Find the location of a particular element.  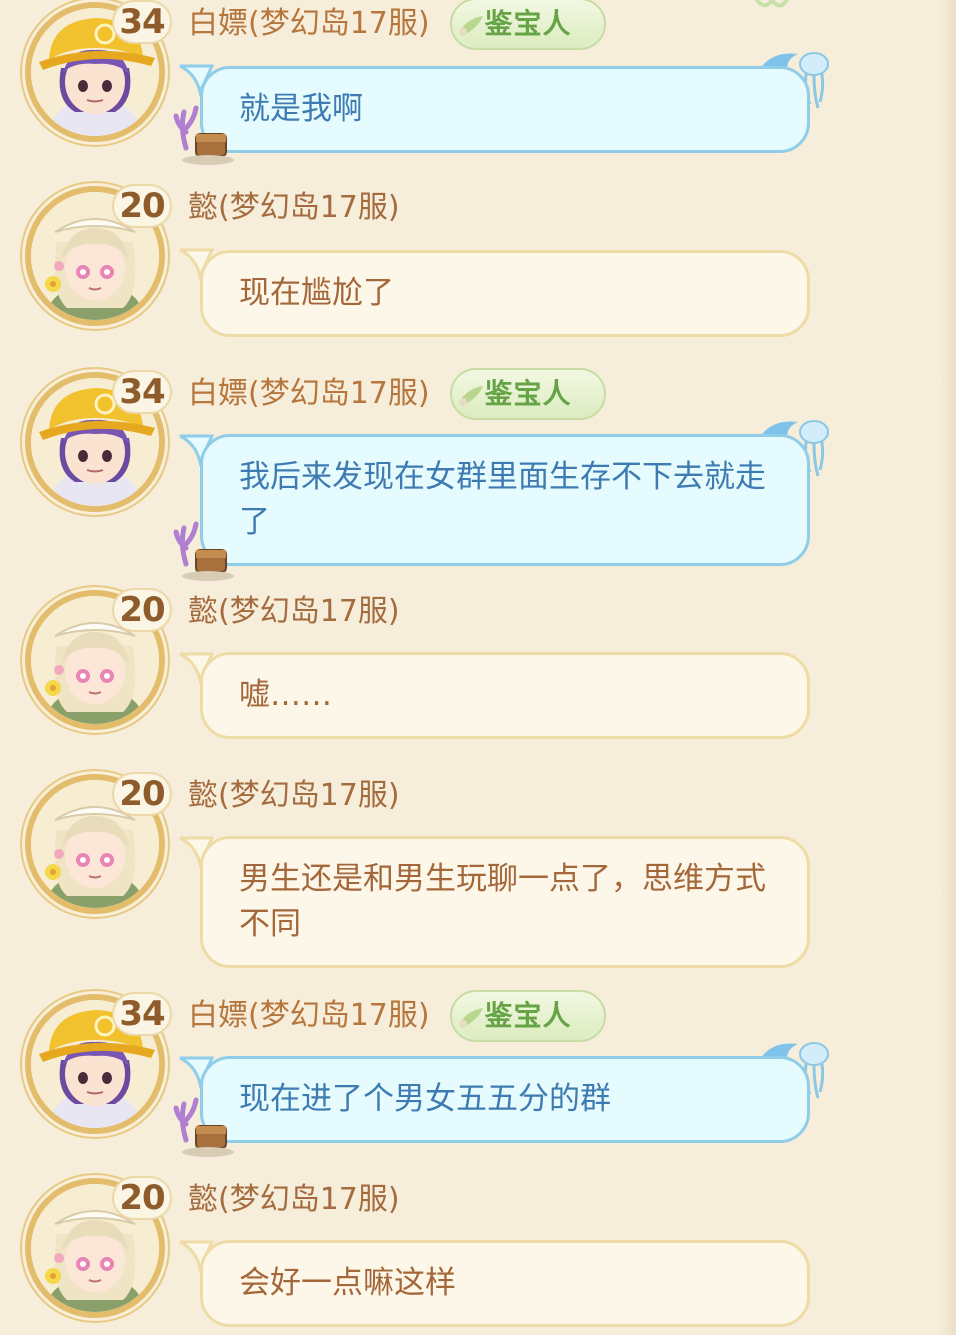

message-bubble: 我后来发现在女群里面生存不下去就走了 is located at coordinates (505, 500).